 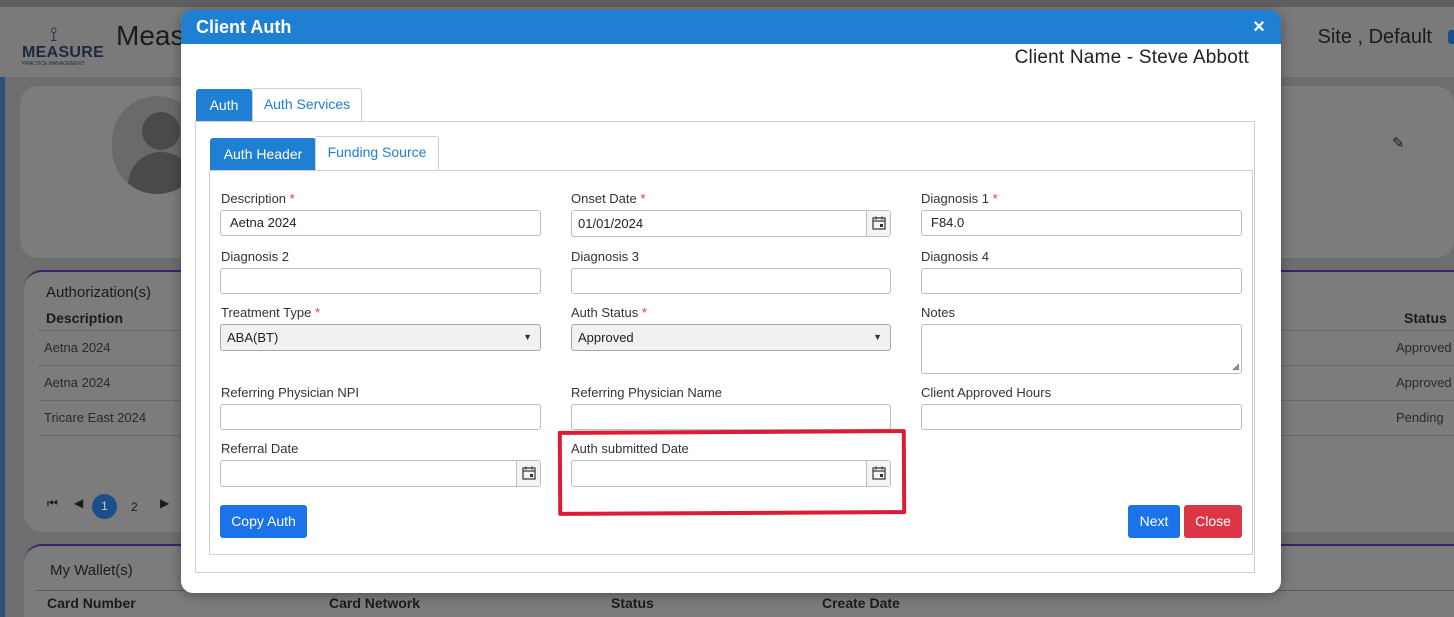 I want to click on auth-status-select: Approved ▼, so click(x=731, y=337).